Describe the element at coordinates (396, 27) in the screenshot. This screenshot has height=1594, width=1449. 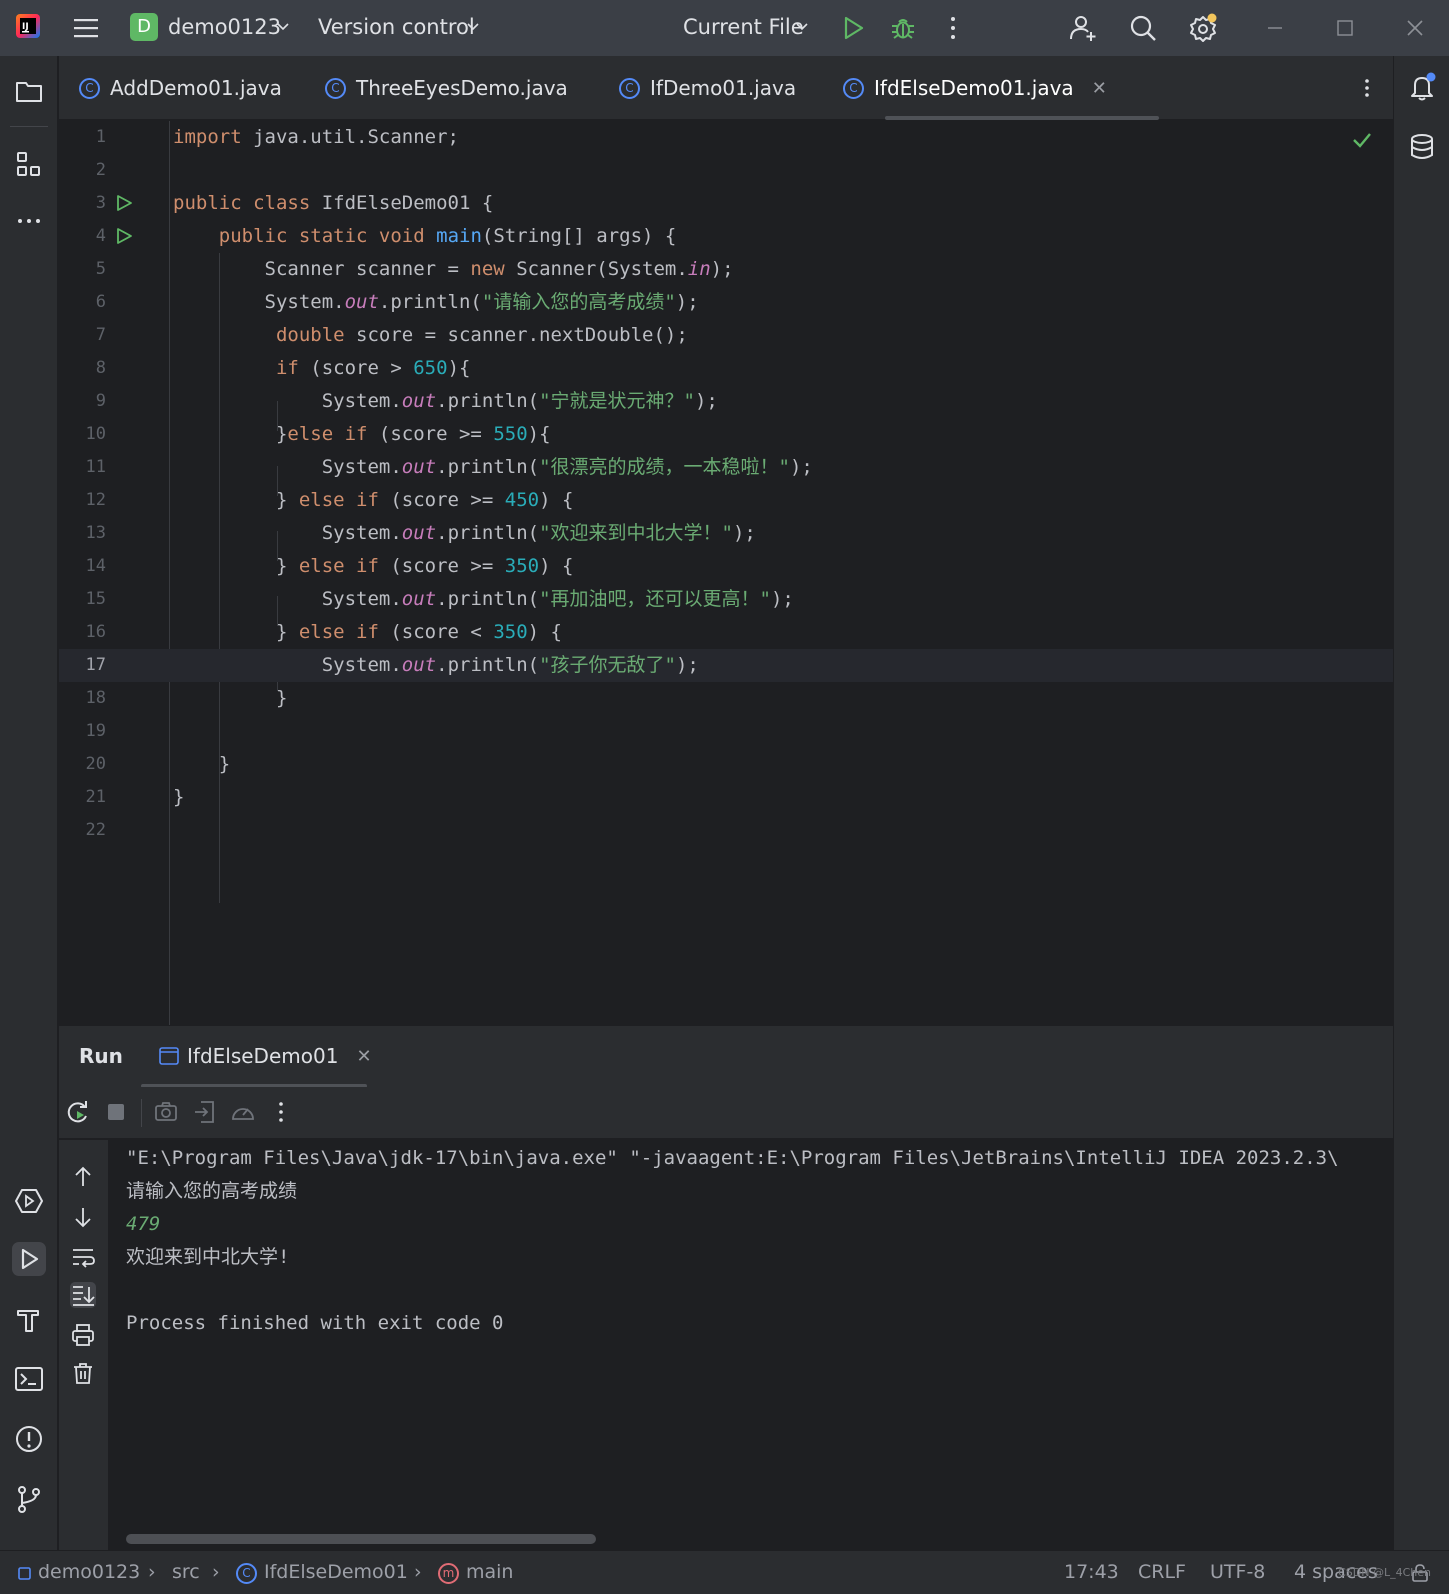
I see `version-control-menu: Version control` at that location.